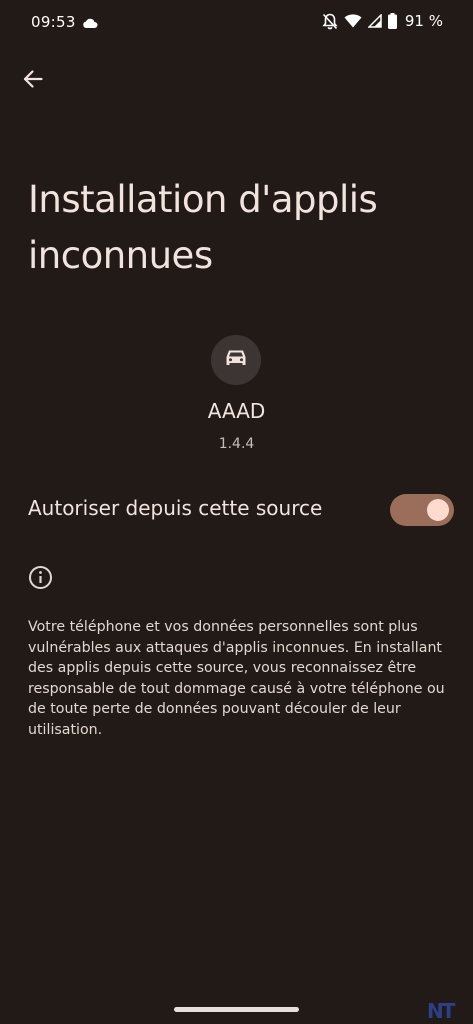  I want to click on allow-source-toggle, so click(422, 510).